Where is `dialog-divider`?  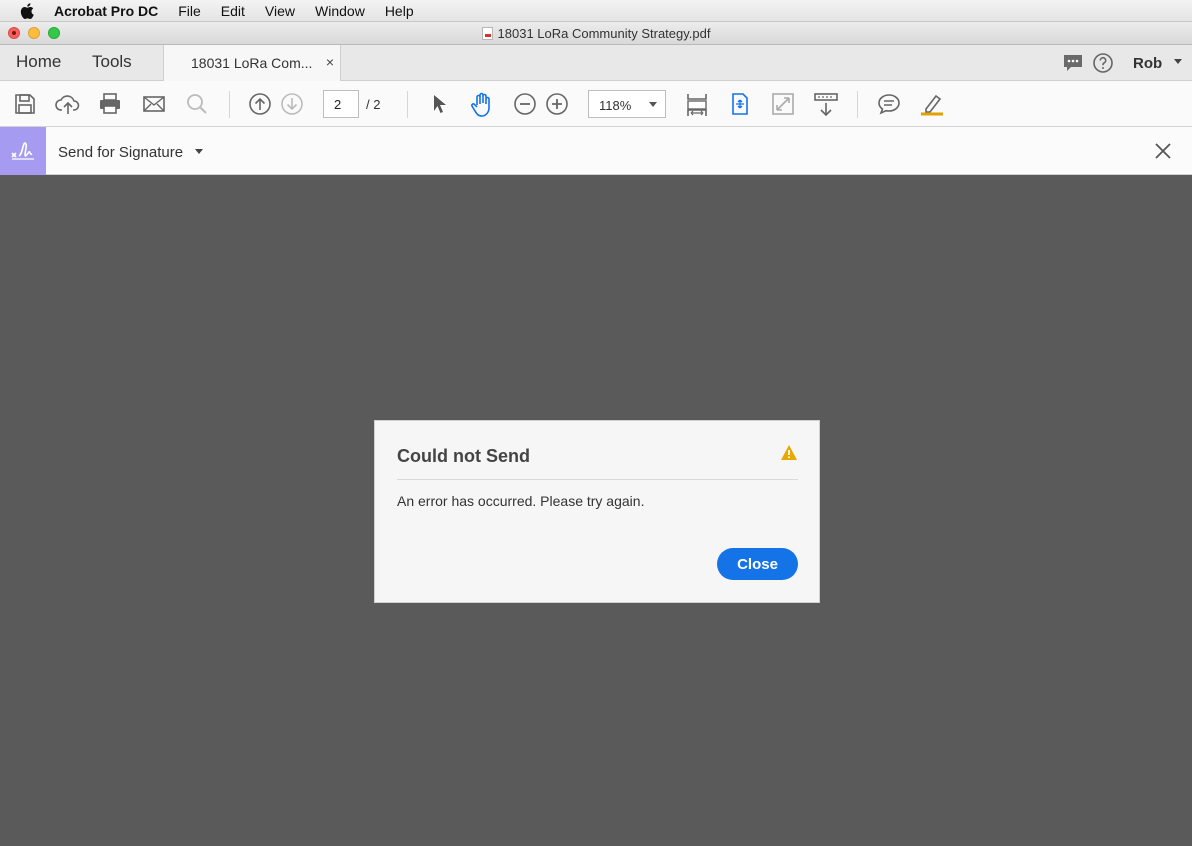
dialog-divider is located at coordinates (597, 479).